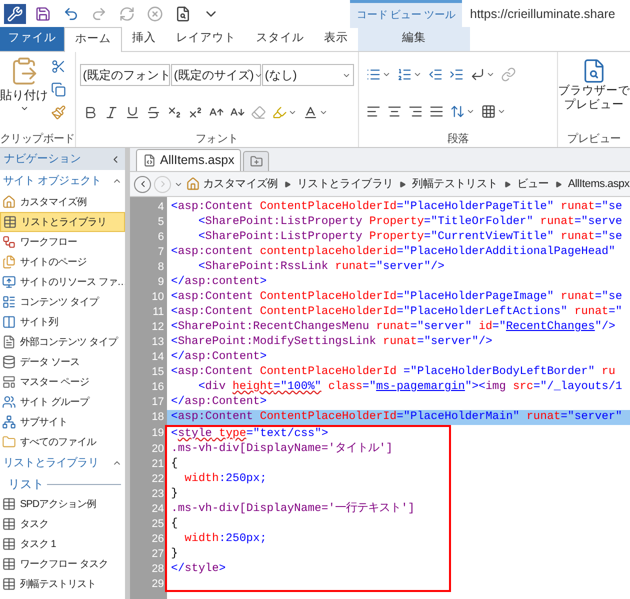  What do you see at coordinates (52, 181) in the screenshot?
I see `section-title: サイト オブジェクト` at bounding box center [52, 181].